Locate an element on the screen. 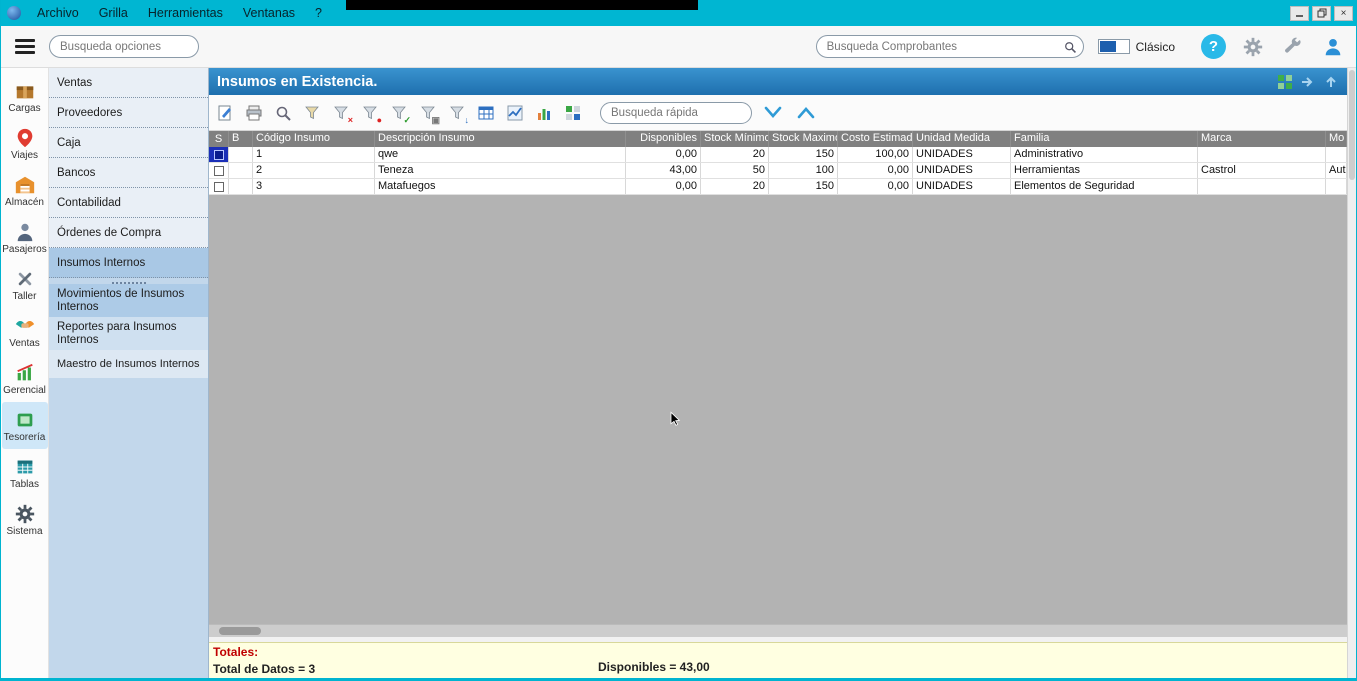 The height and width of the screenshot is (681, 1357). tools-icon is located at coordinates (24, 278).